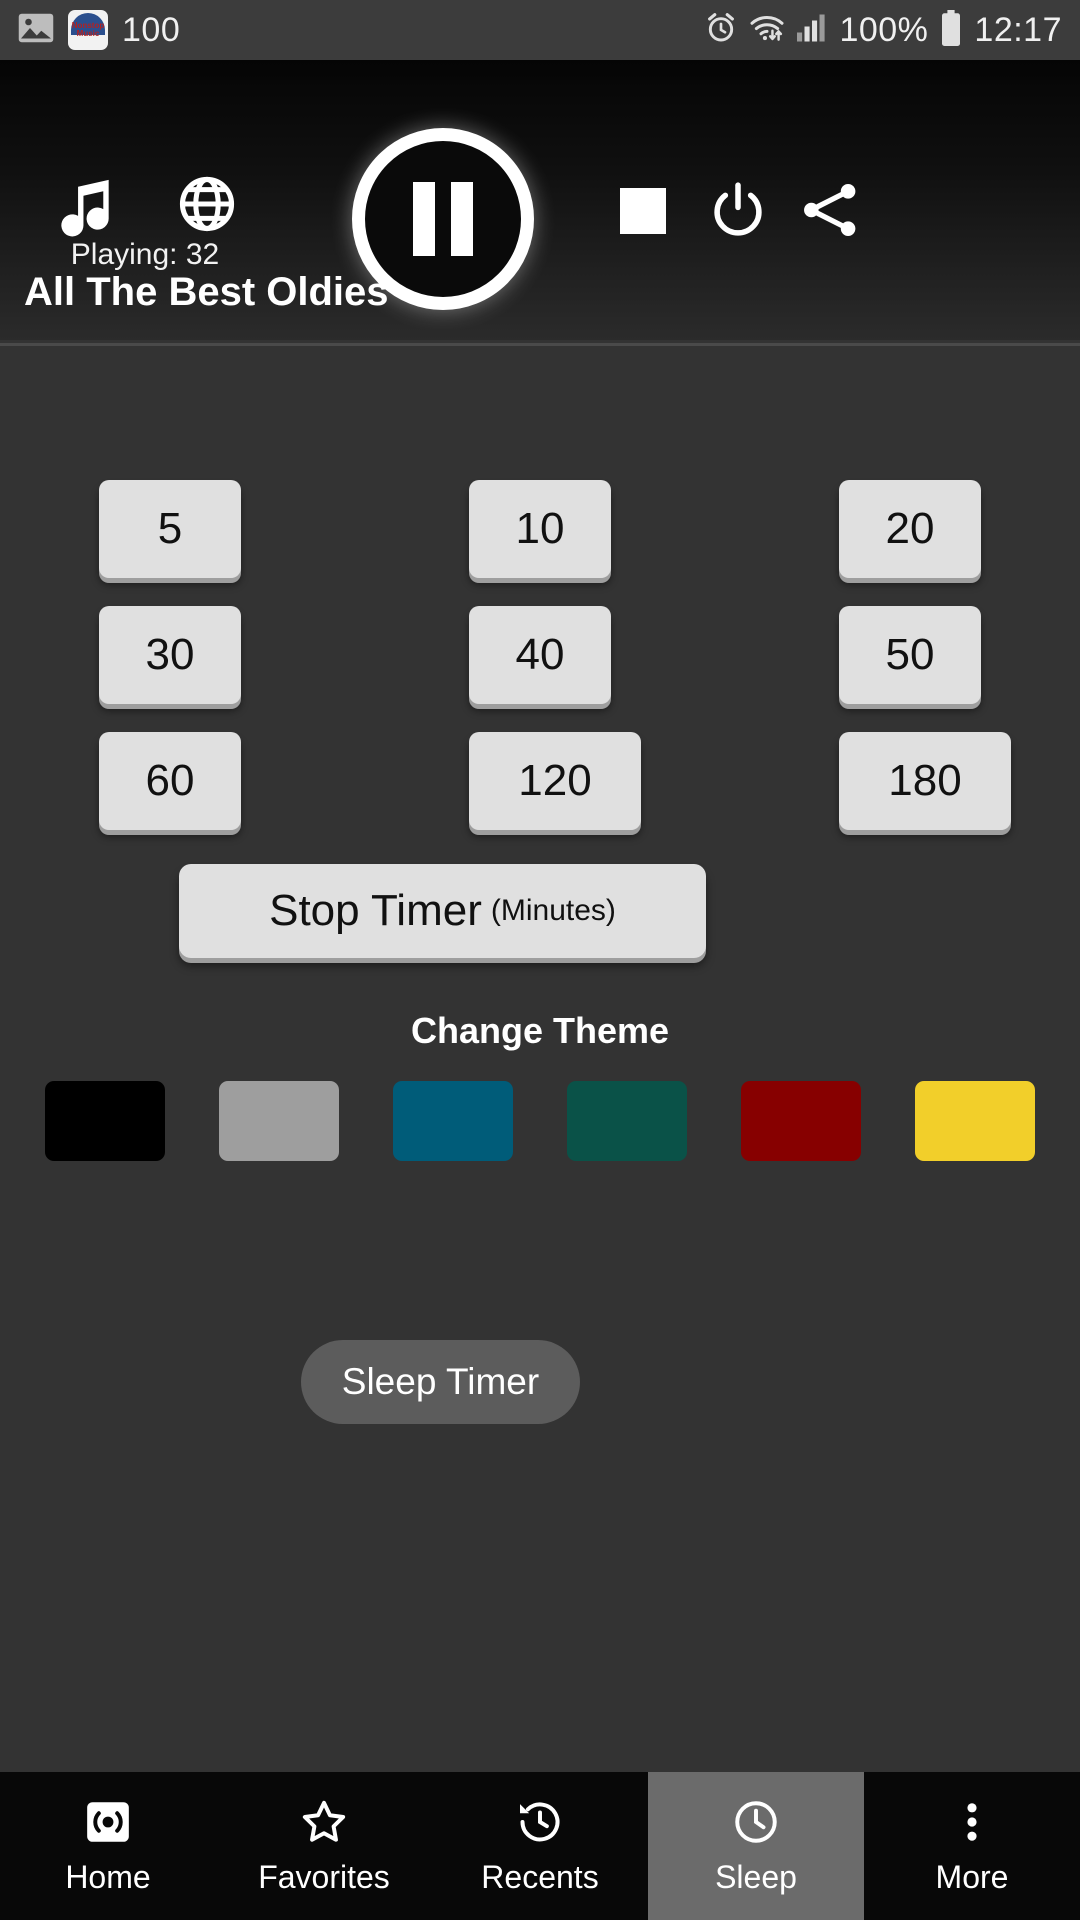 The image size is (1080, 1920). I want to click on playing-status: Playing: 32, so click(145, 254).